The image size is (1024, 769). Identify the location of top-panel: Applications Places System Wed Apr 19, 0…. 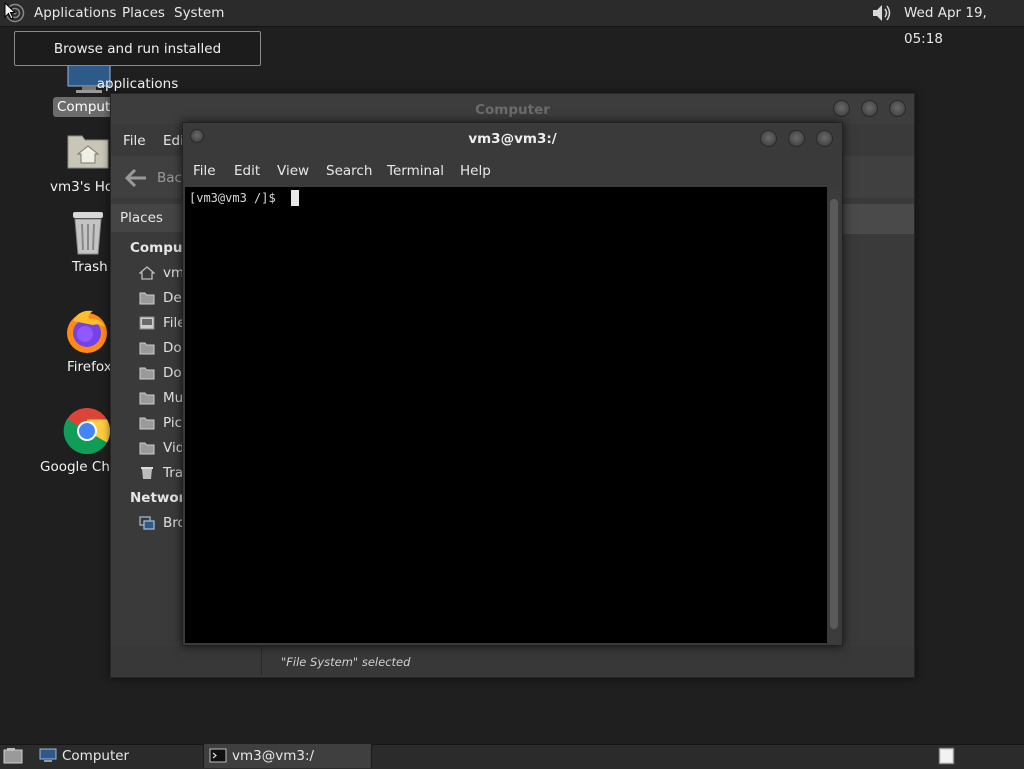
(512, 23).